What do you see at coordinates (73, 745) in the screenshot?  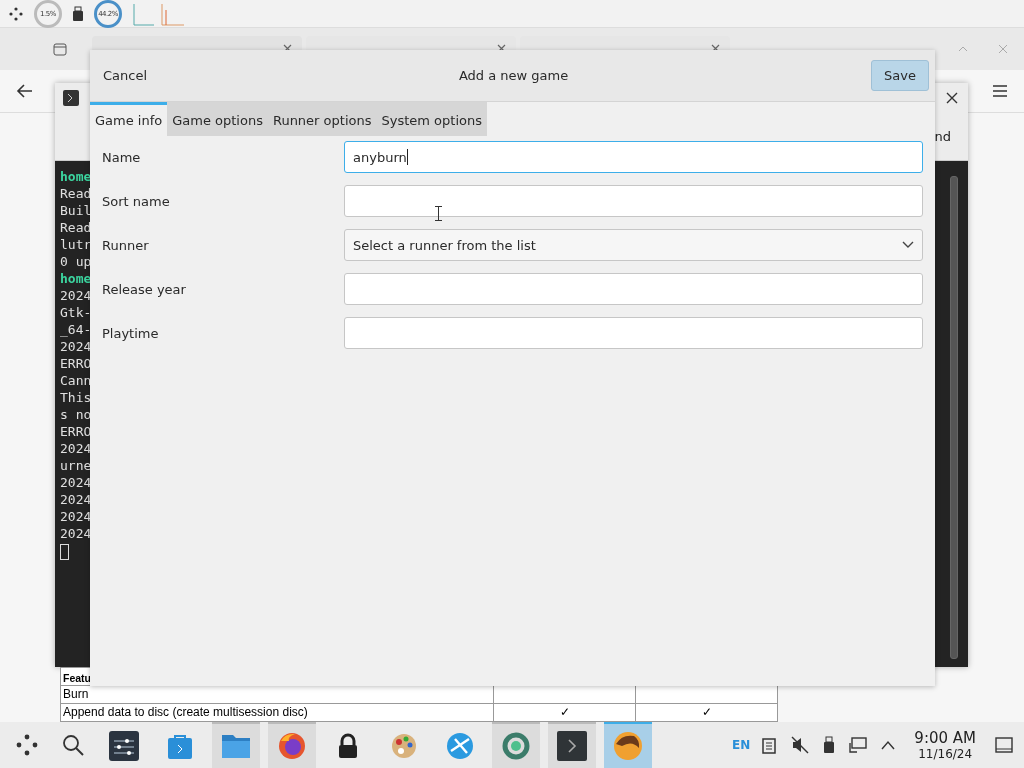 I see `search-icon` at bounding box center [73, 745].